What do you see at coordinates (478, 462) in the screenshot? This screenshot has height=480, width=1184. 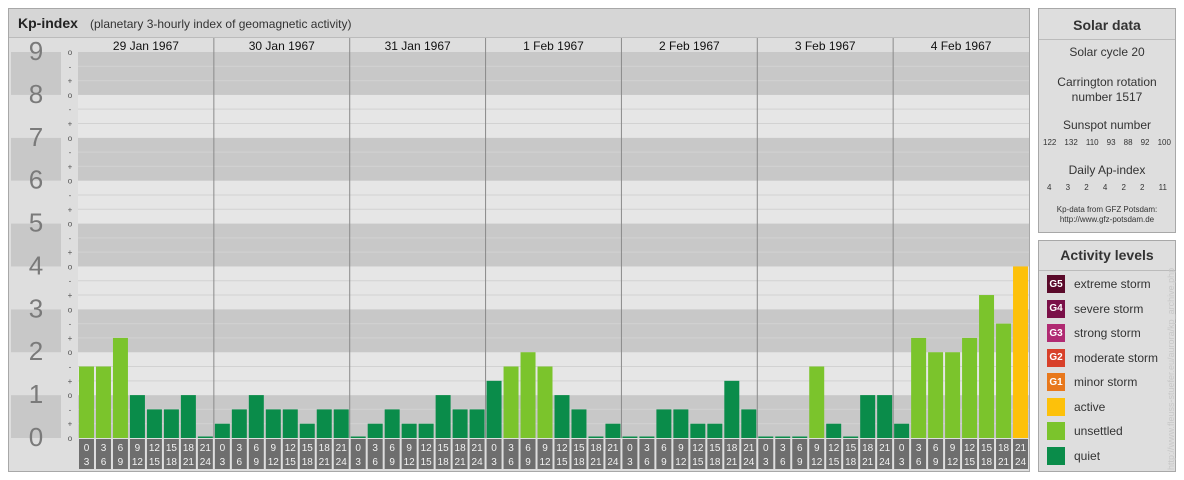 I see `interval-end-label: 24` at bounding box center [478, 462].